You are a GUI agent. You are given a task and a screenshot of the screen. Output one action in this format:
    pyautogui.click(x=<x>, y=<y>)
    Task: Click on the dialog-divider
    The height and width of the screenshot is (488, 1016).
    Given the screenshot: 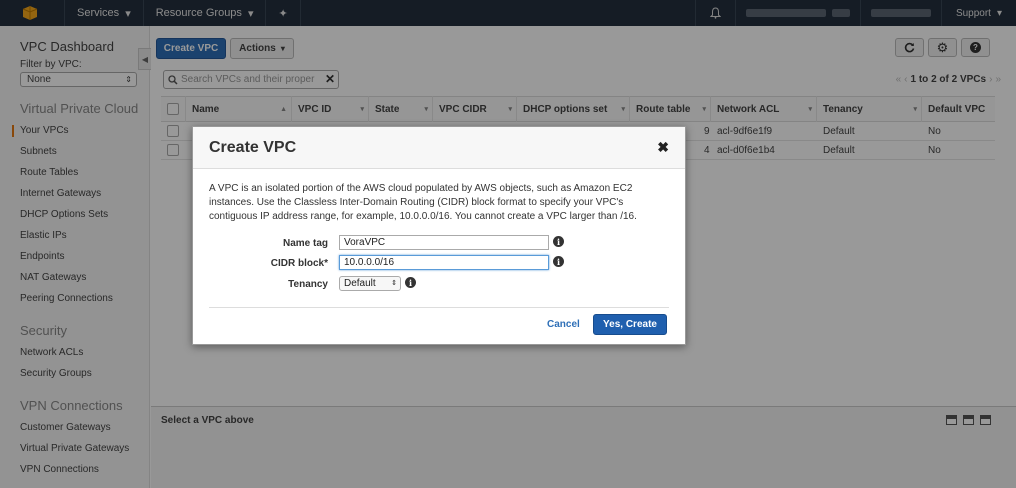 What is the action you would take?
    pyautogui.click(x=439, y=307)
    